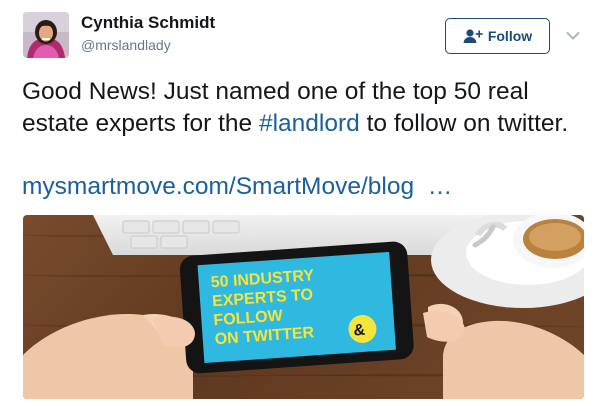 The image size is (609, 406). I want to click on profile-photo, so click(46, 35).